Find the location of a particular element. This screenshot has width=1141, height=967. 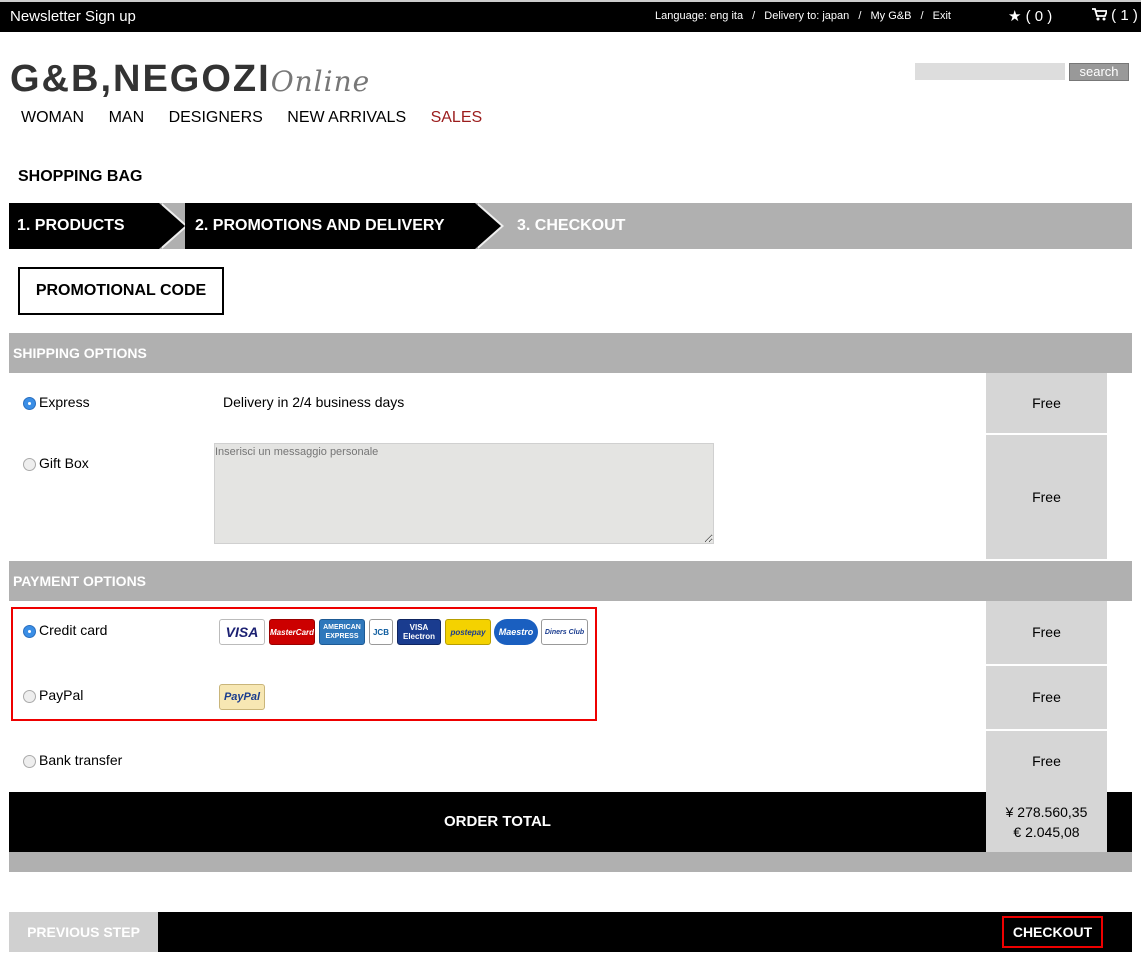

star-icon: ★ is located at coordinates (1015, 16).